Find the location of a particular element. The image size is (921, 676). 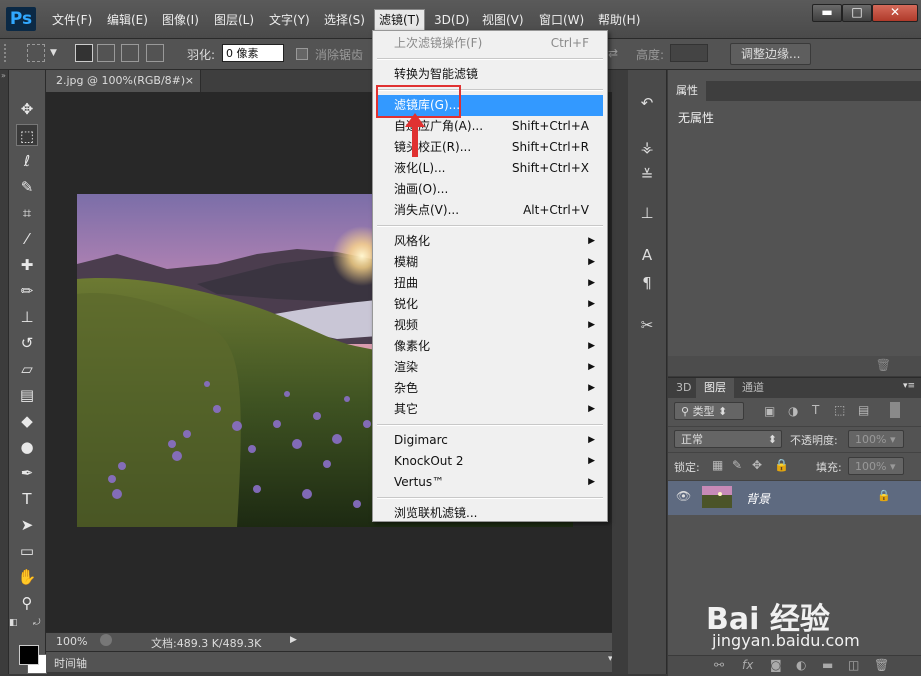

minimize-button: ▬ is located at coordinates (827, 13).